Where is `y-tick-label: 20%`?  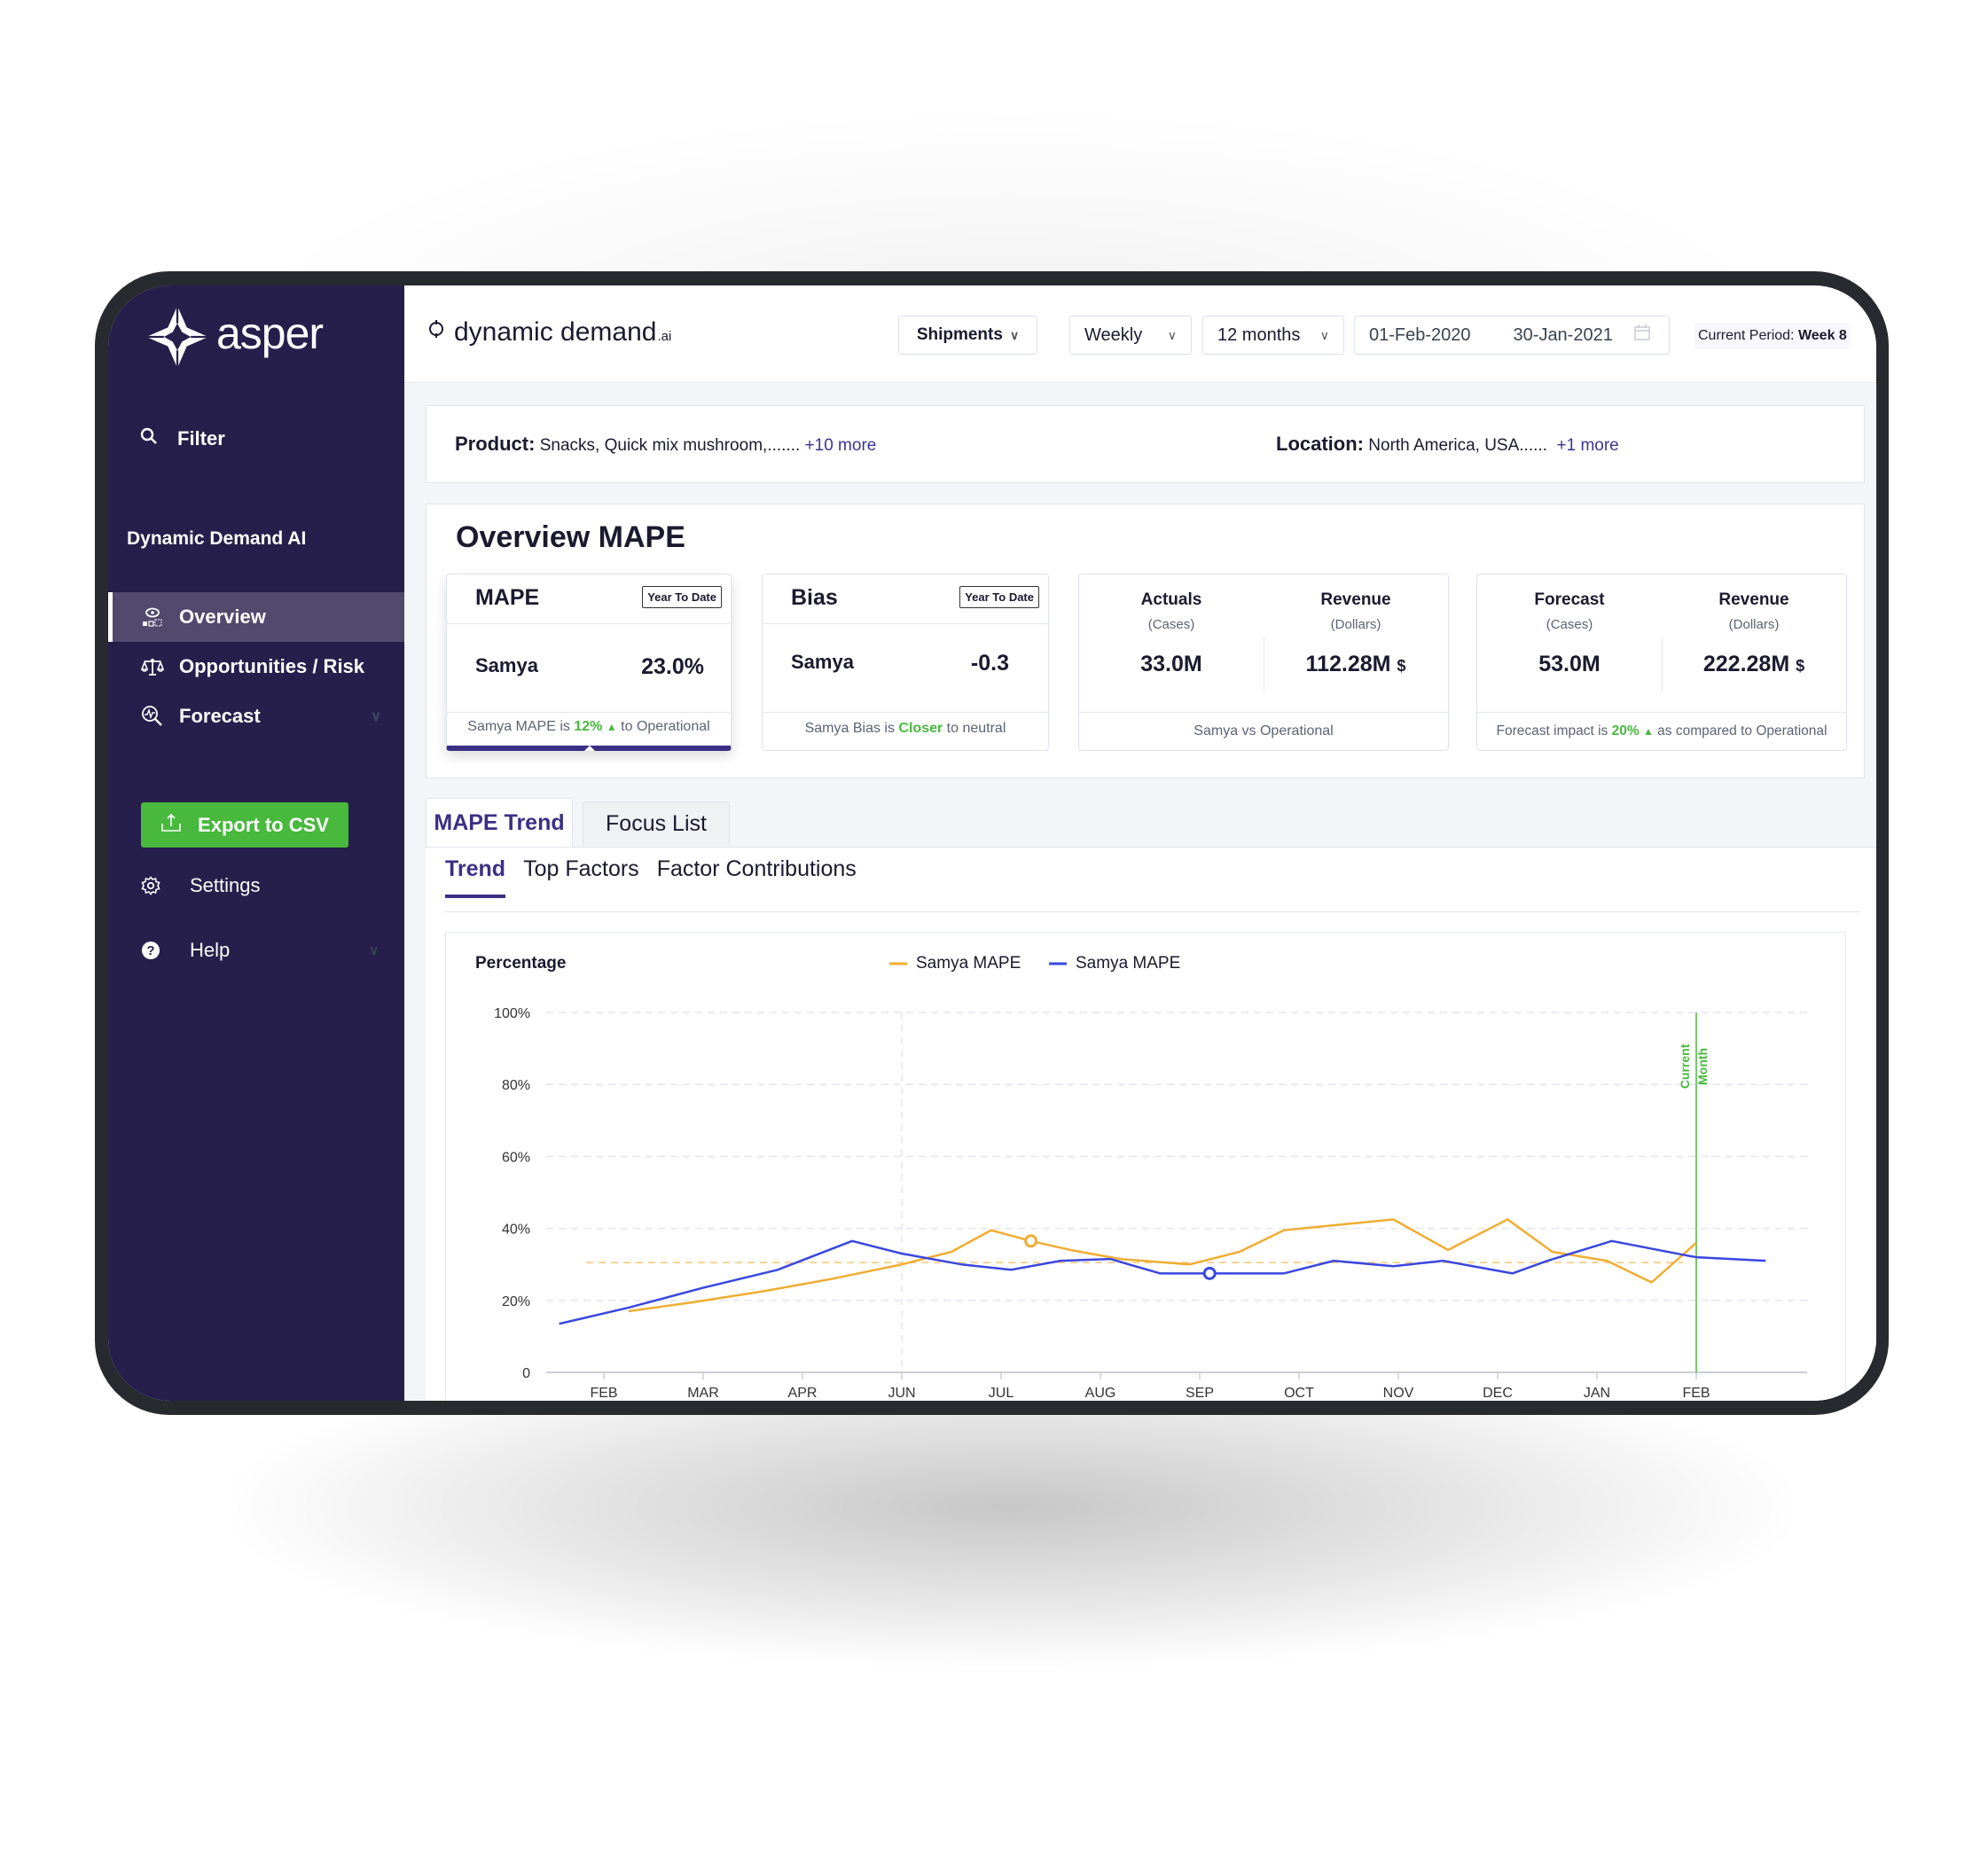
y-tick-label: 20% is located at coordinates (516, 1301).